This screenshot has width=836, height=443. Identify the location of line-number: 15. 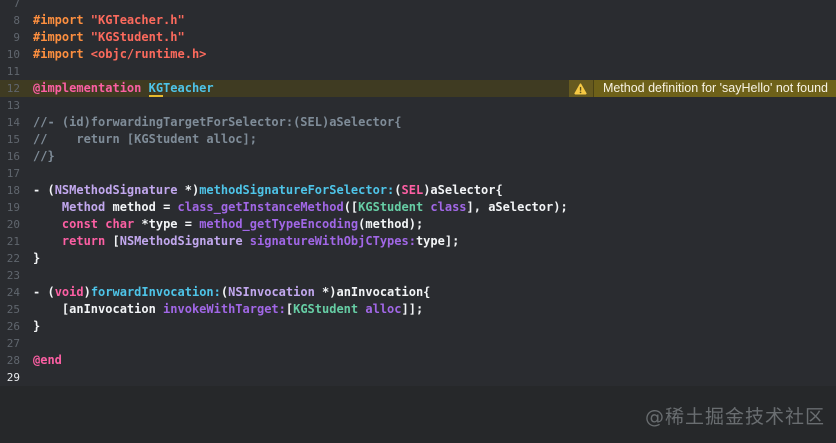
(10, 139).